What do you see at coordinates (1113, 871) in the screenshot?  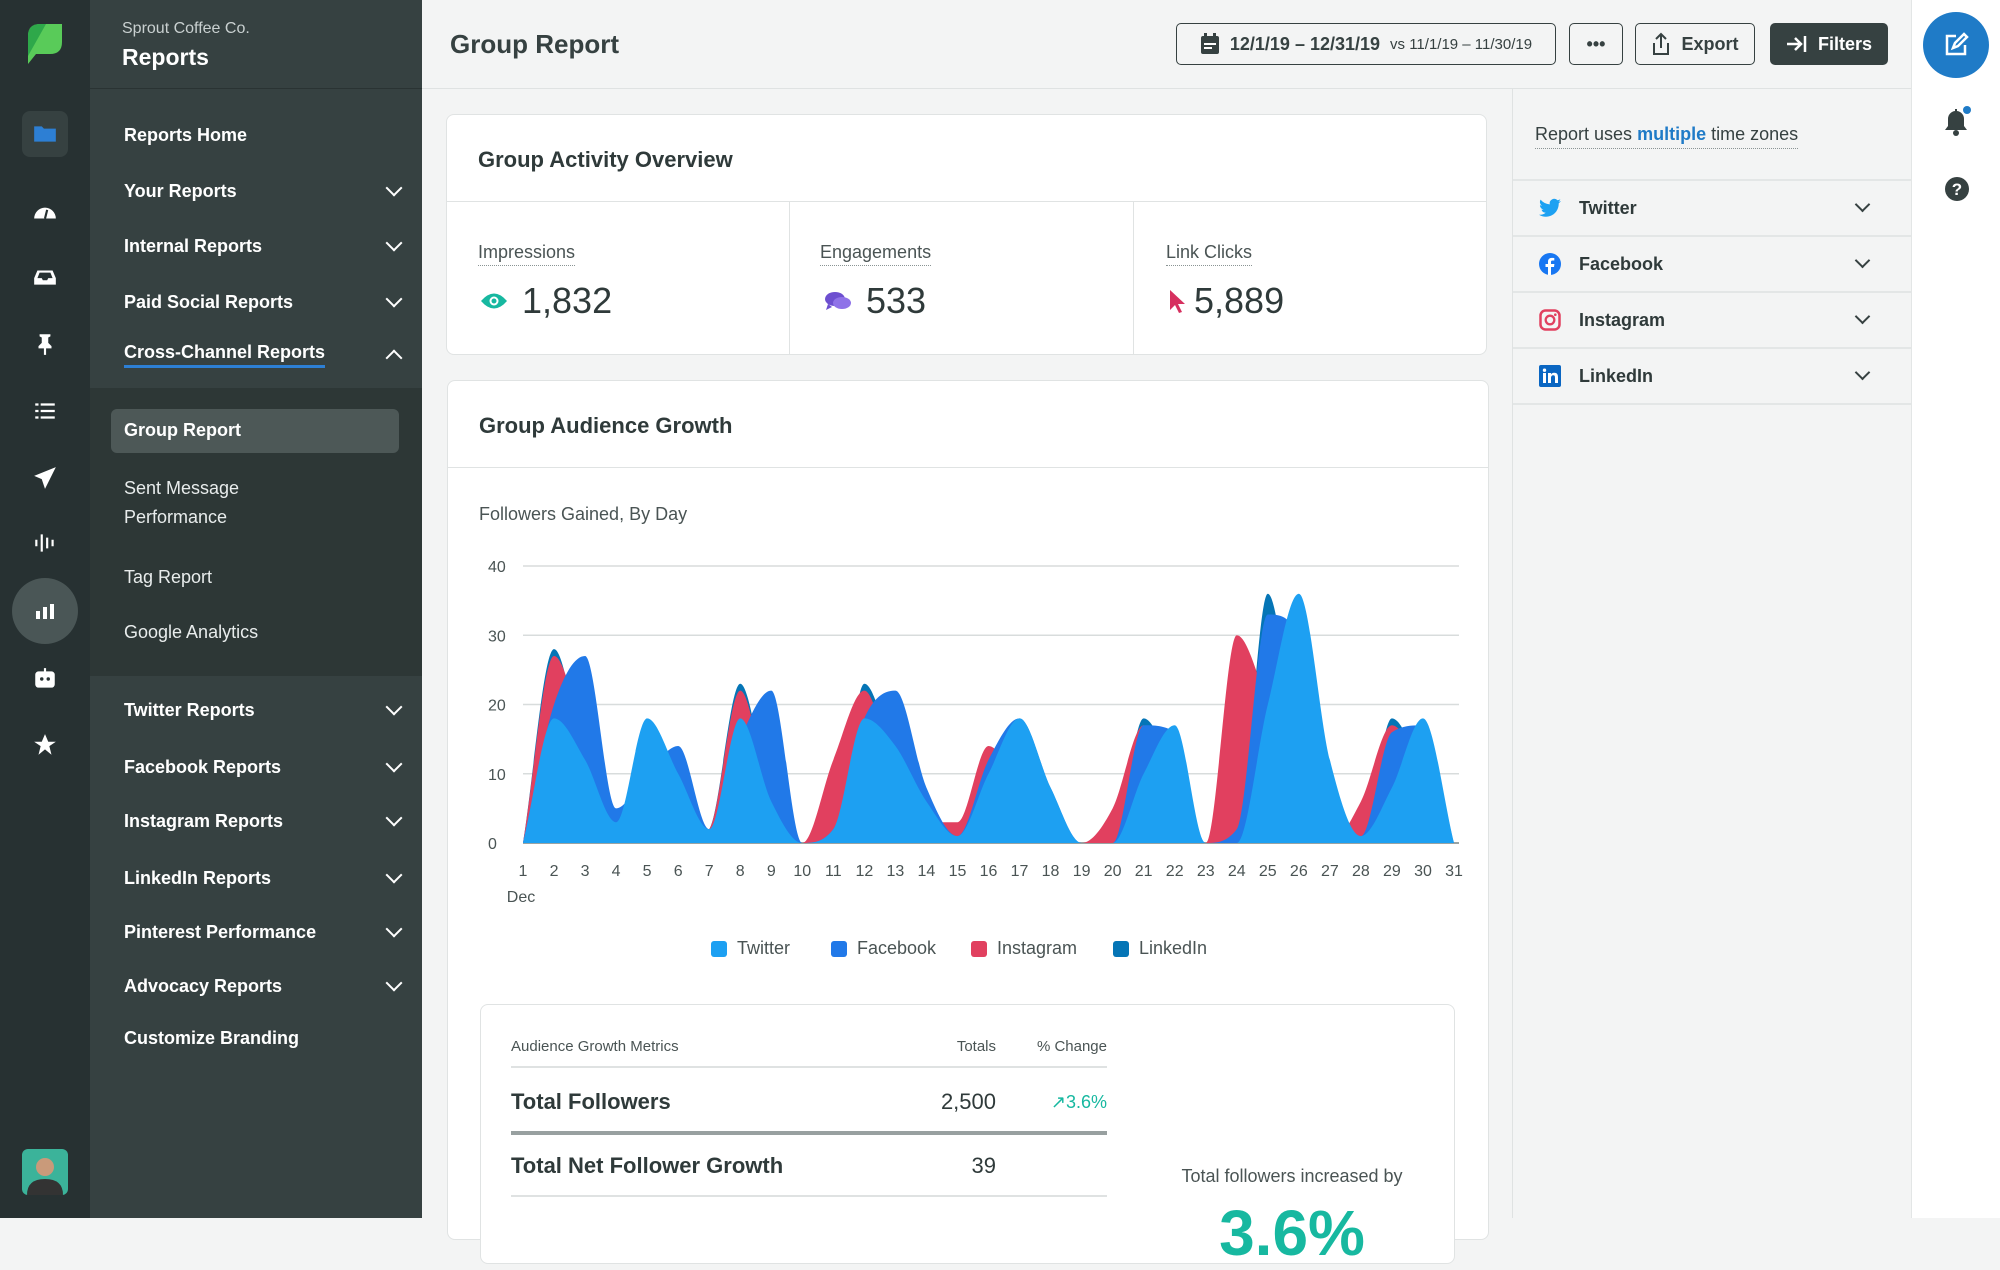 I see `x-tick-label: 20` at bounding box center [1113, 871].